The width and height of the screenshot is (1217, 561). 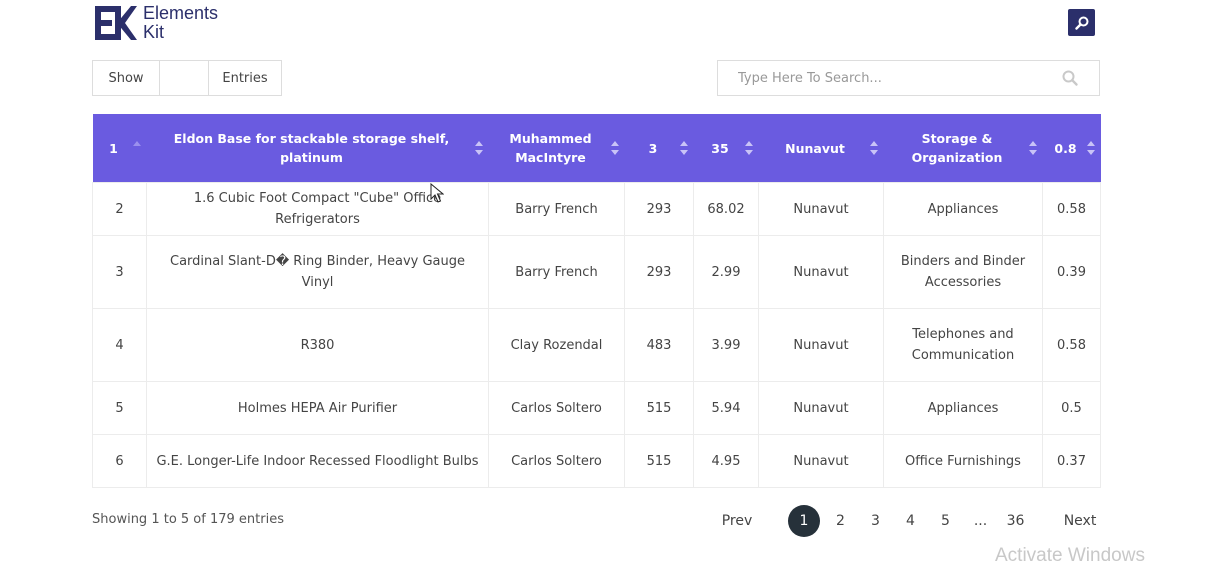 What do you see at coordinates (1080, 521) in the screenshot?
I see `next-page-button: Next` at bounding box center [1080, 521].